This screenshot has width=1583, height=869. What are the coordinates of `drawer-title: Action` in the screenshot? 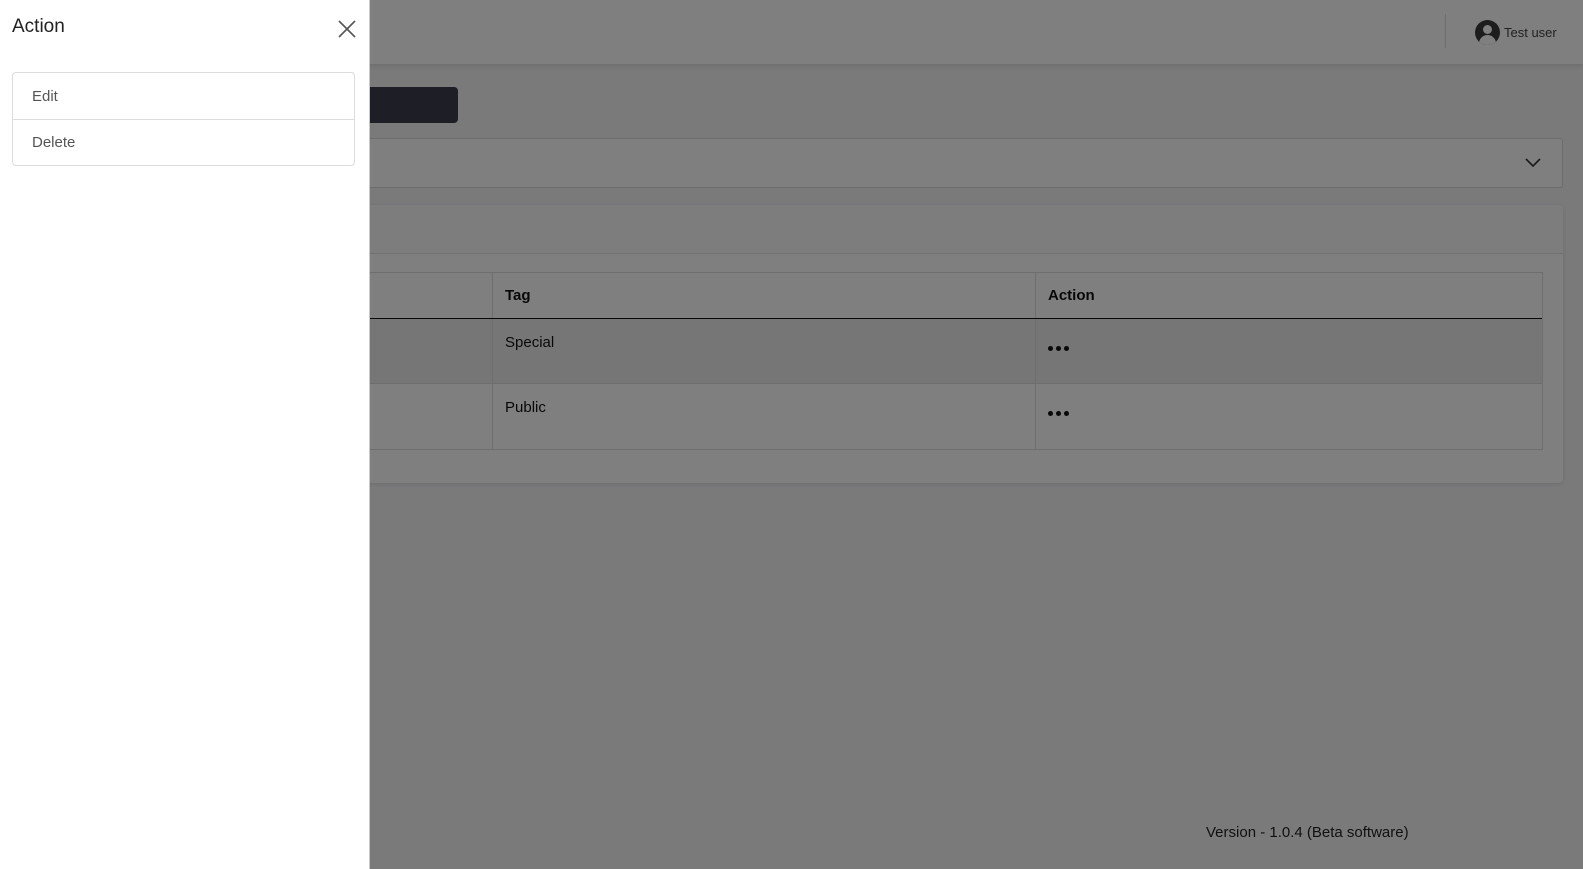 It's located at (38, 26).